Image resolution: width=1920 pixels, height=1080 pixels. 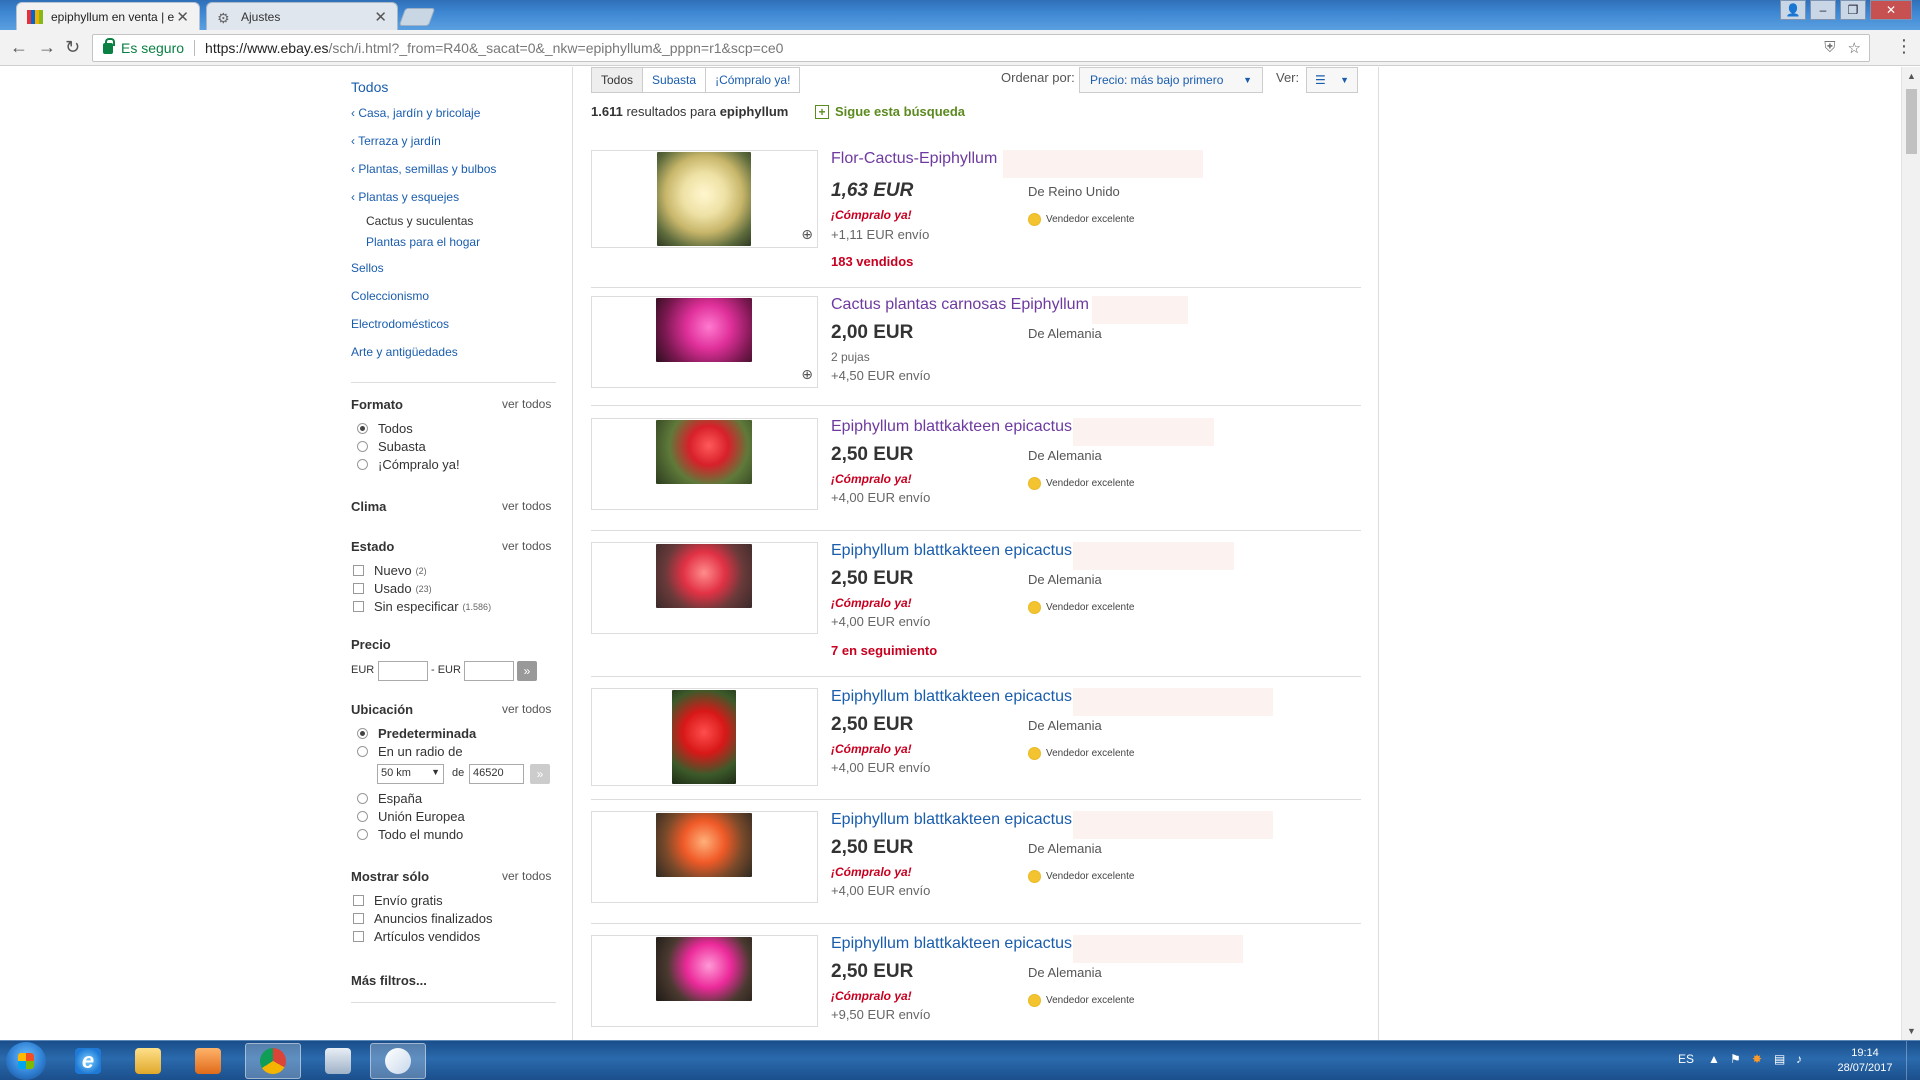 I want to click on network-icon: ▤, so click(x=1779, y=1059).